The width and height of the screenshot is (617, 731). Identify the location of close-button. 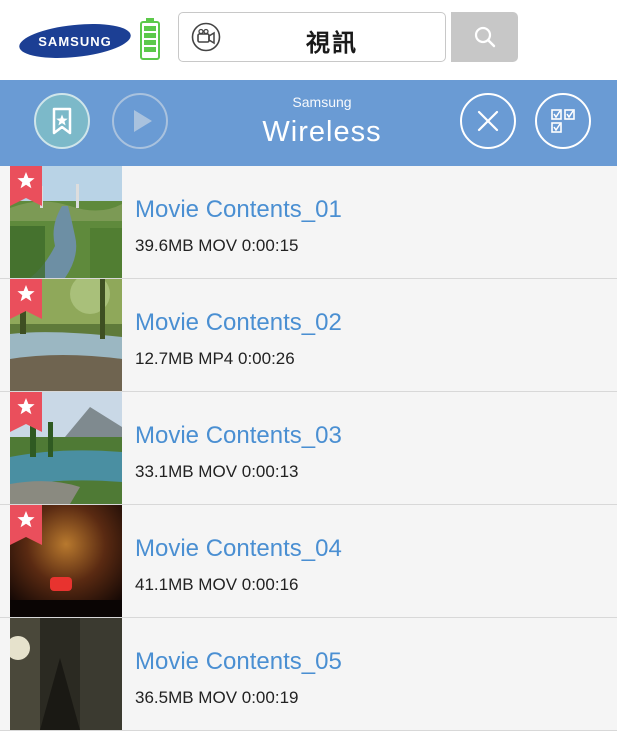
(488, 121).